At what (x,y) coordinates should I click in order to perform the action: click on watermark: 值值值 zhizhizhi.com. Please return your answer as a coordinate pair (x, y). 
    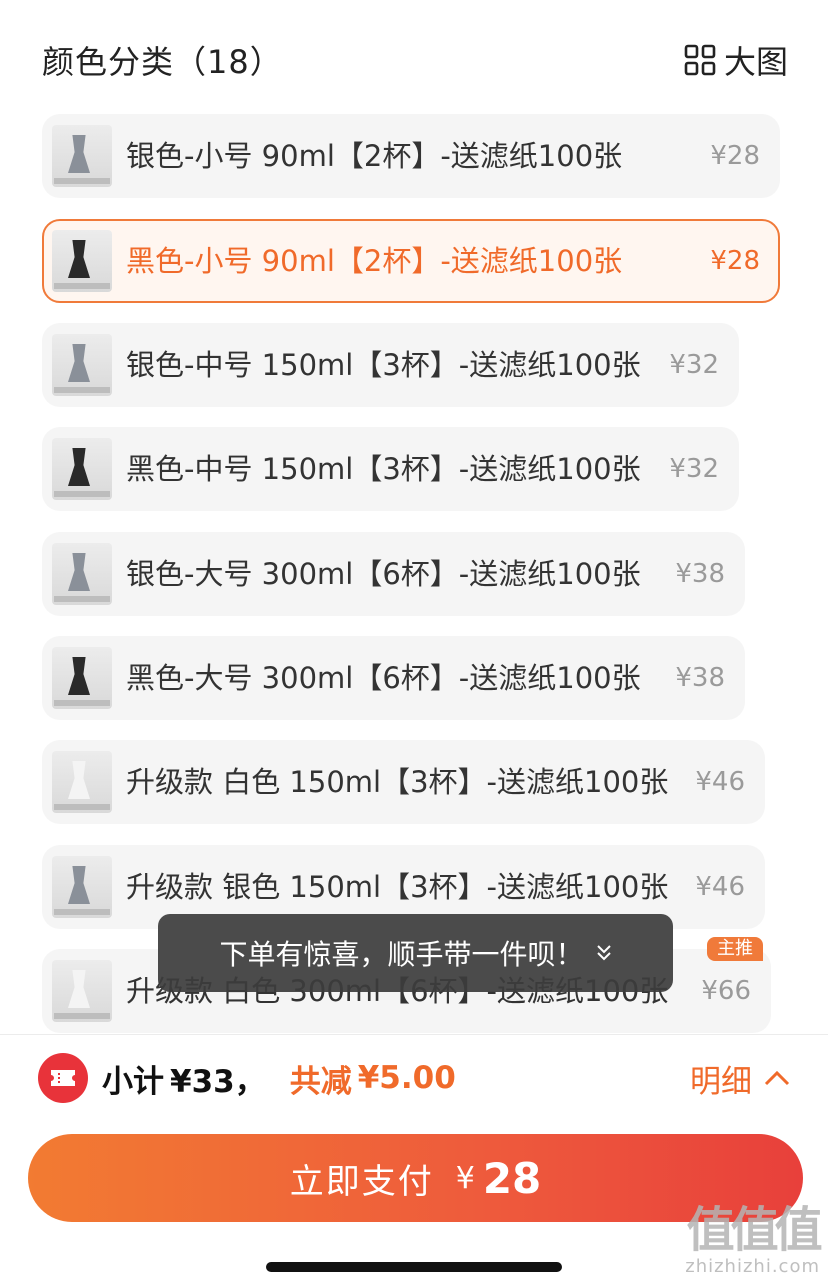
    Looking at the image, I should click on (754, 1239).